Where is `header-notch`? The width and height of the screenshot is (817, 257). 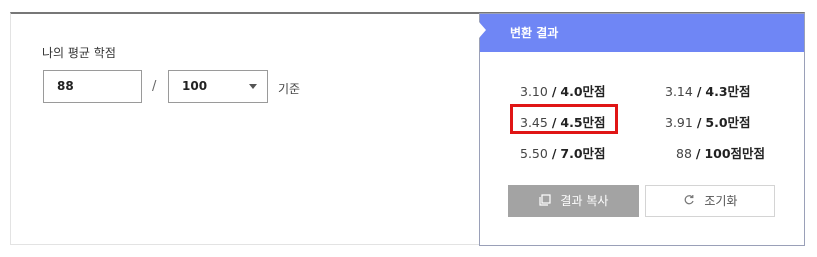 header-notch is located at coordinates (482, 30).